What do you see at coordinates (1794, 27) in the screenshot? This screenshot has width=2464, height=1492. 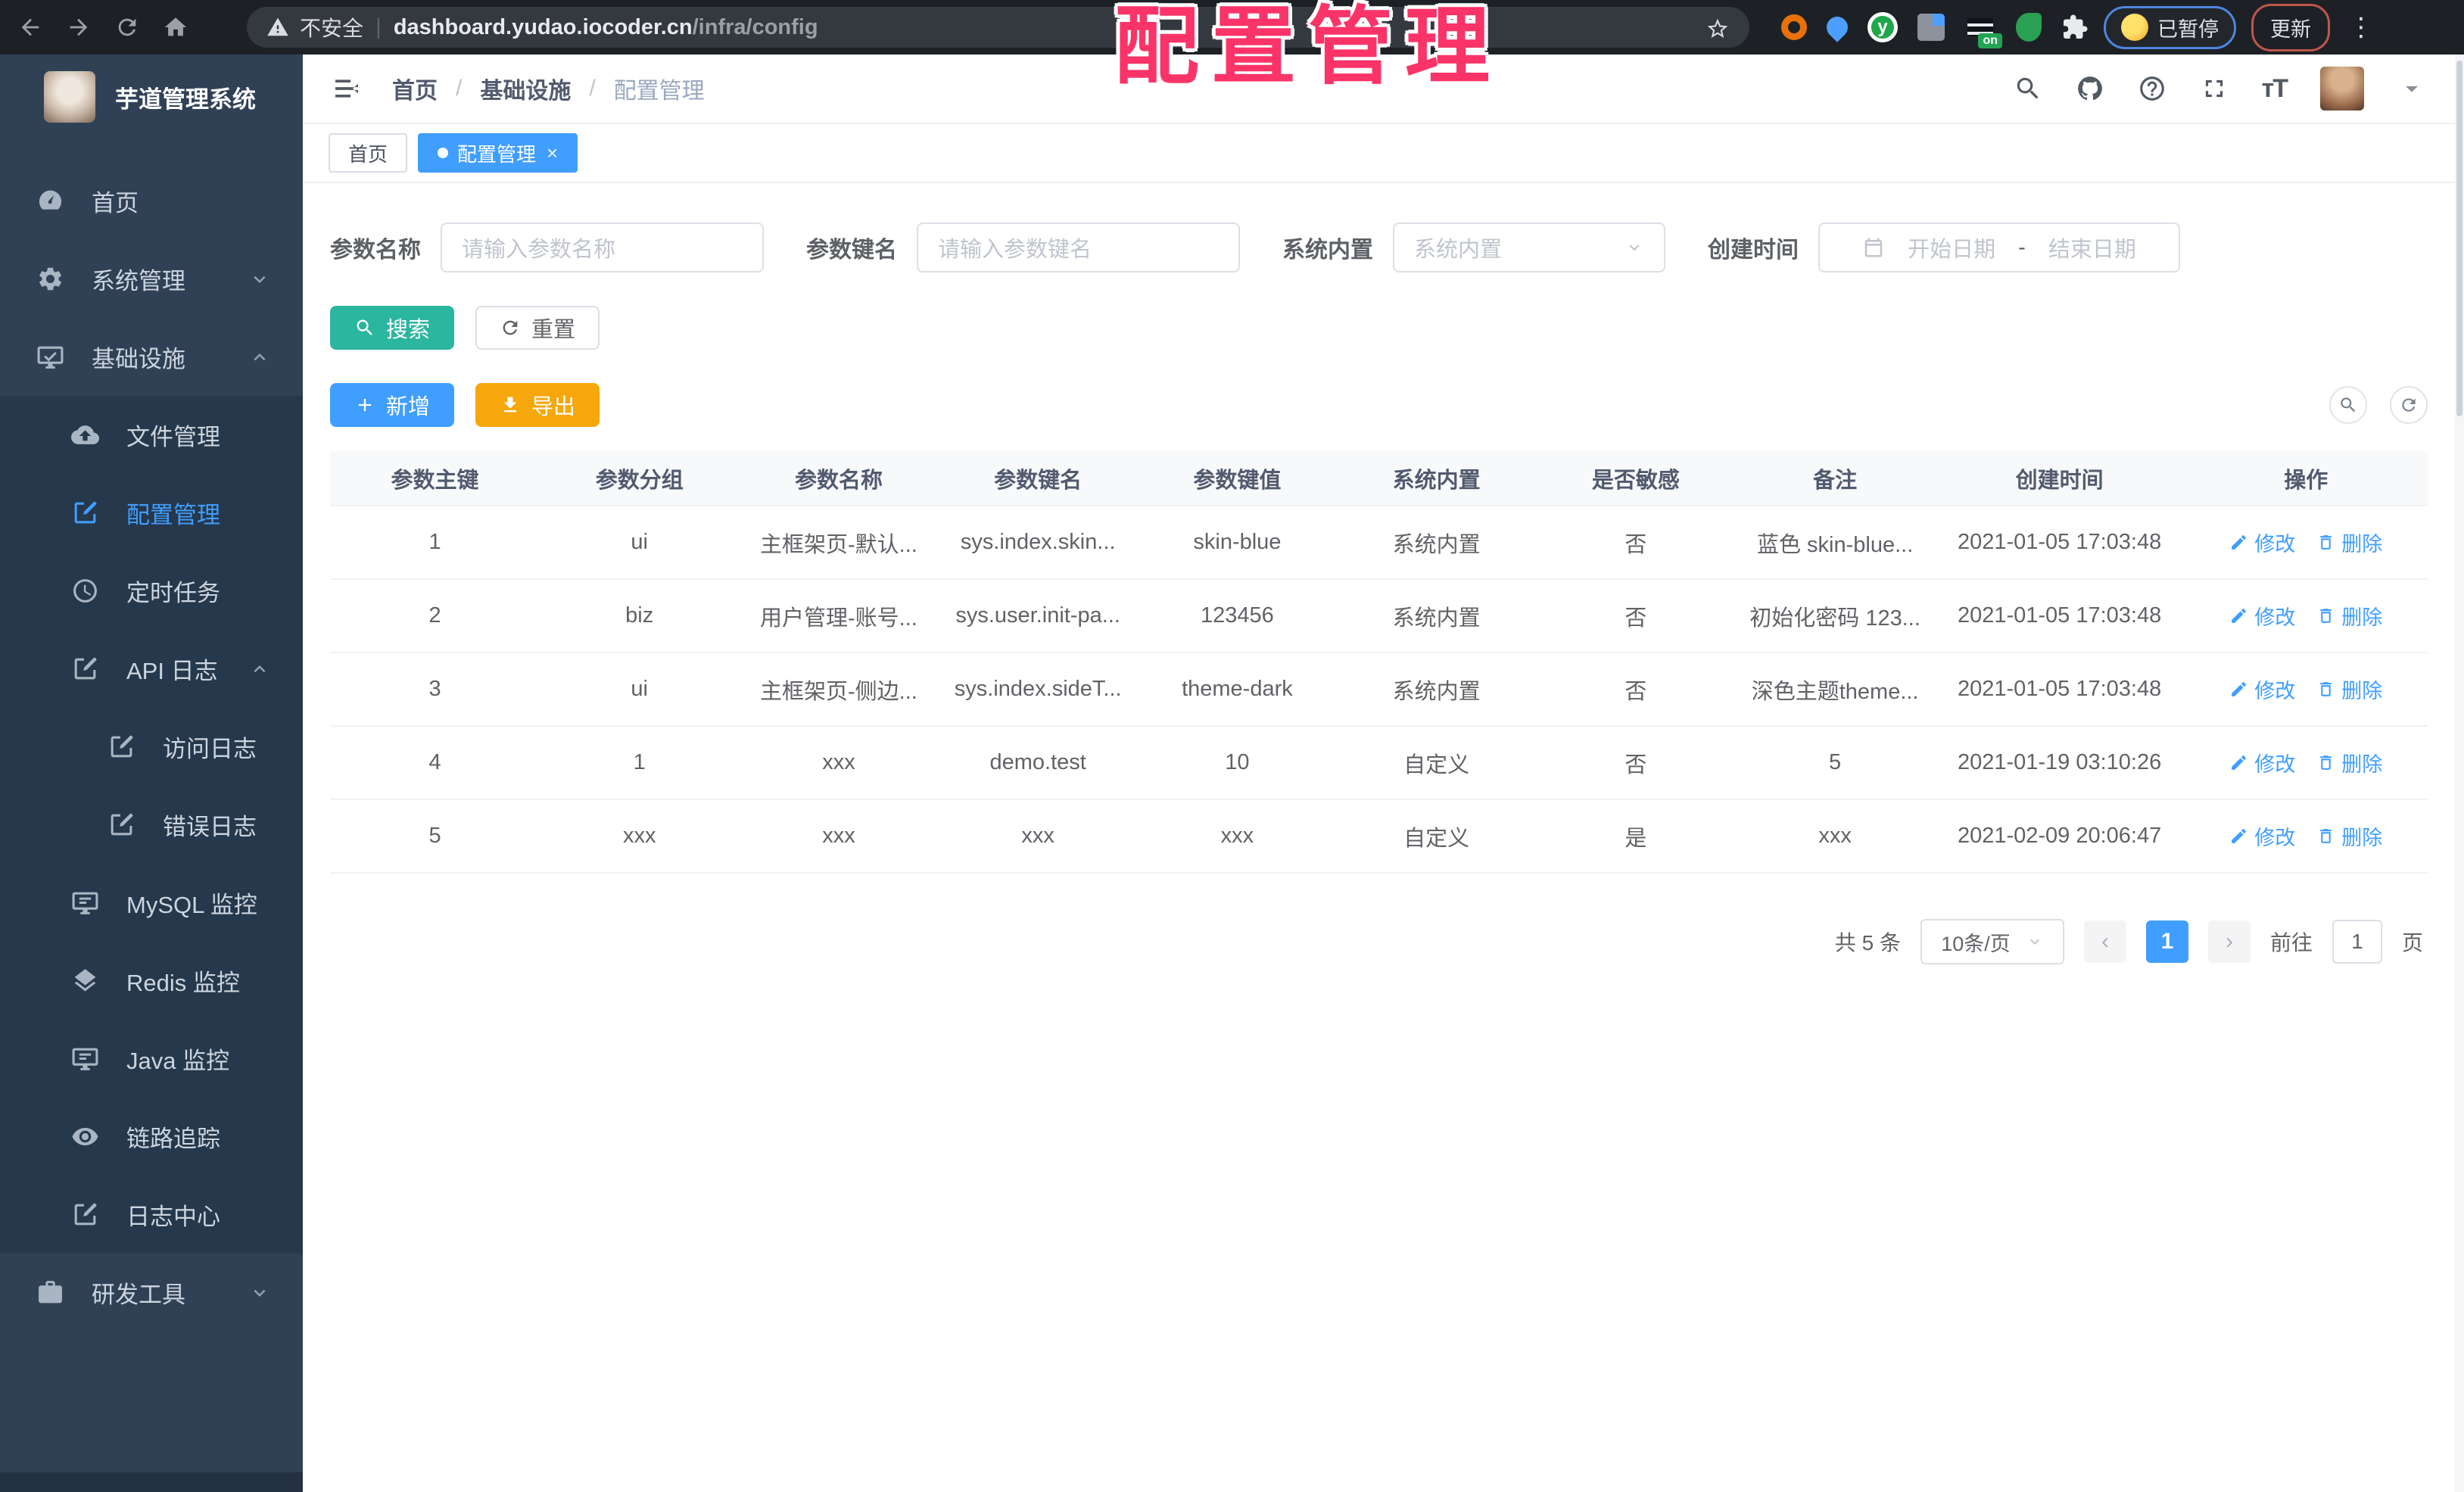 I see `orange-ring-extension-icon` at bounding box center [1794, 27].